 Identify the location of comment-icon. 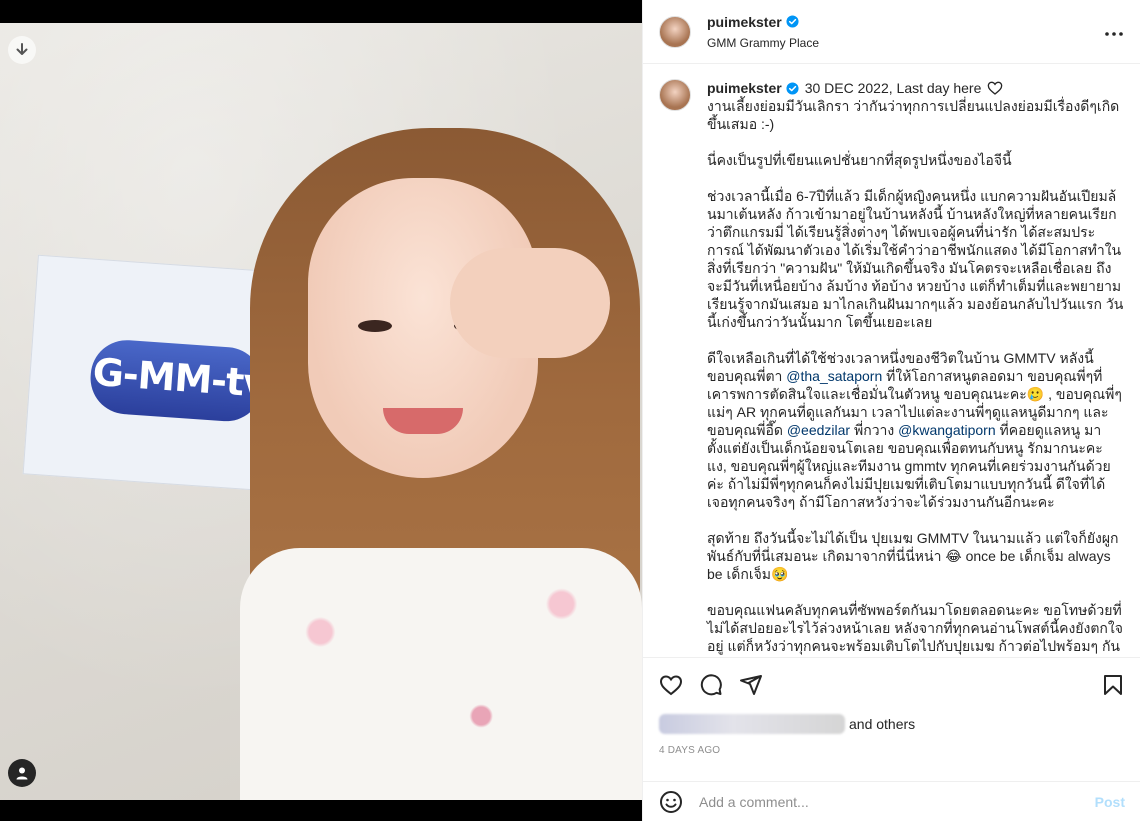
(711, 685).